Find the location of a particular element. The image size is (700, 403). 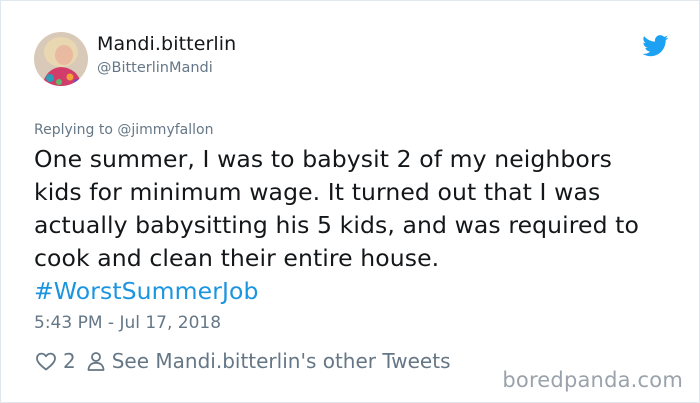

heart-icon is located at coordinates (46, 361).